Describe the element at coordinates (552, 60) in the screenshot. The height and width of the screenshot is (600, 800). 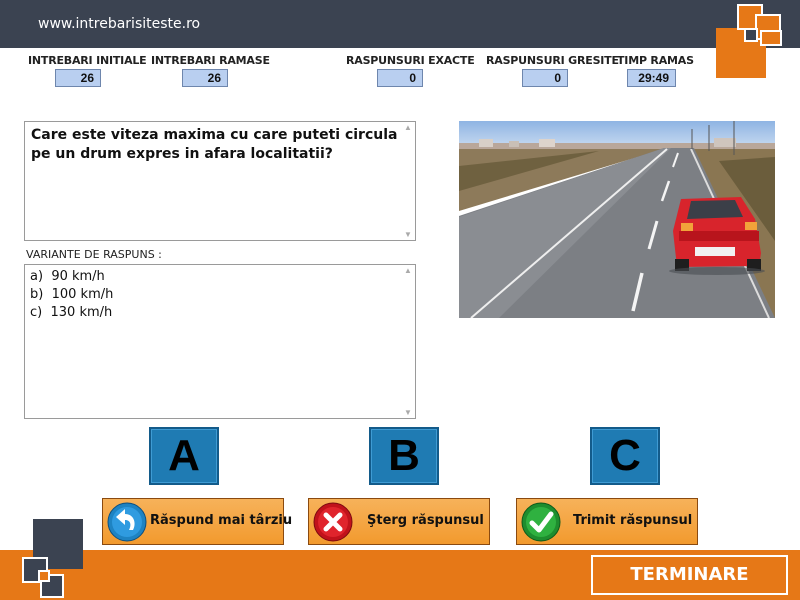
I see `wrong-answers-label: RASPUNSURI GRESITE` at that location.